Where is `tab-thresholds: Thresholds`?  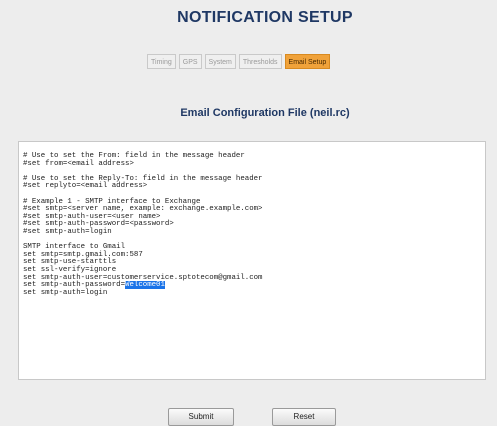
tab-thresholds: Thresholds is located at coordinates (260, 61).